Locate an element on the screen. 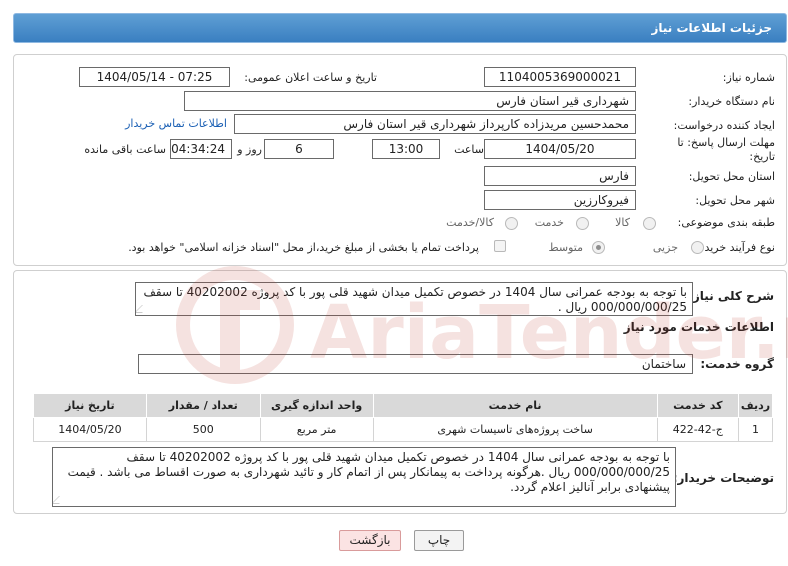 The width and height of the screenshot is (788, 566). category-label: طبقه بندی موضوعی: is located at coordinates (726, 222).